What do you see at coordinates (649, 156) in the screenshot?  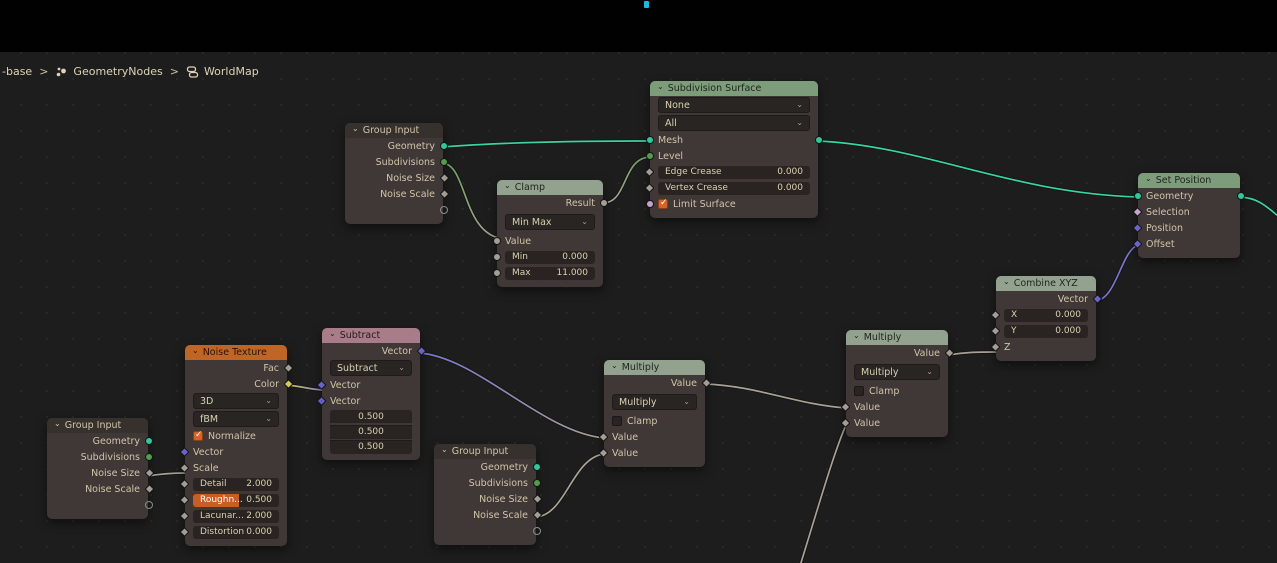 I see `socket-level-in` at bounding box center [649, 156].